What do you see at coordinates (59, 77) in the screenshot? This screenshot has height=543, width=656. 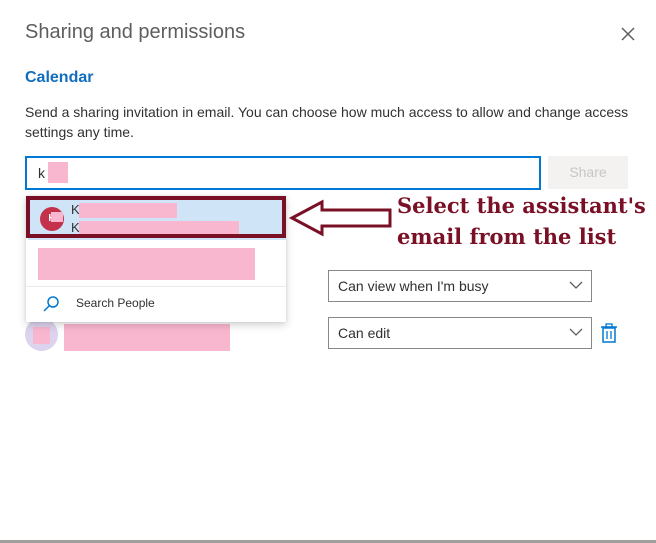 I see `calendar-heading: Calendar` at bounding box center [59, 77].